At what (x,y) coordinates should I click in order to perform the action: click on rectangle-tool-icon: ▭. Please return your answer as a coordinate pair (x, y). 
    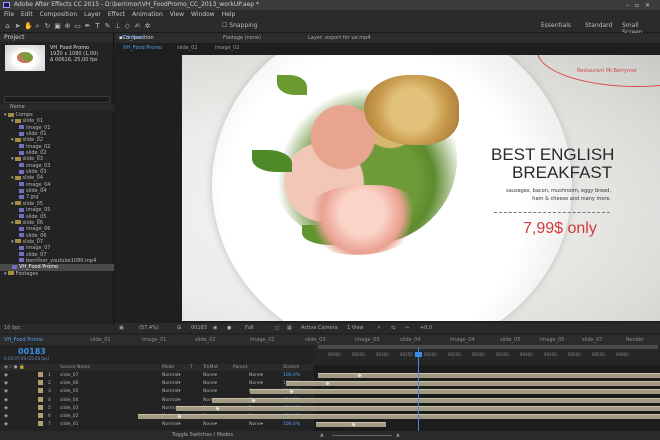
    Looking at the image, I should click on (77, 26).